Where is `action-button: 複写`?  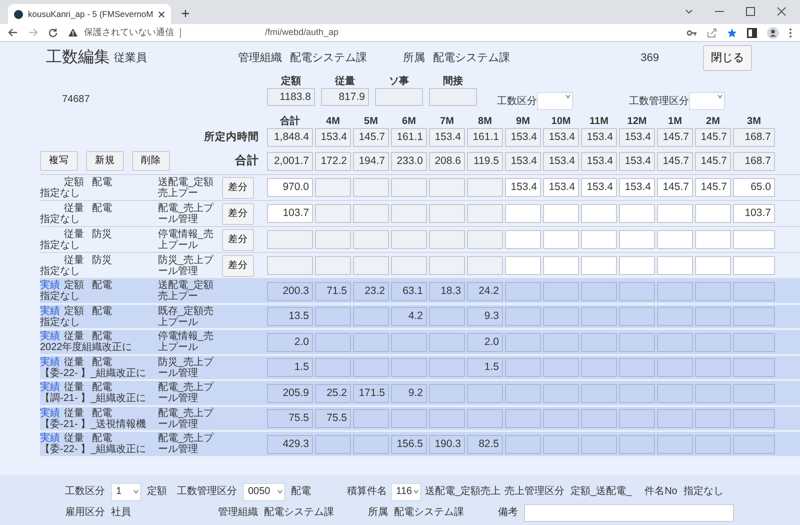 action-button: 複写 is located at coordinates (59, 161).